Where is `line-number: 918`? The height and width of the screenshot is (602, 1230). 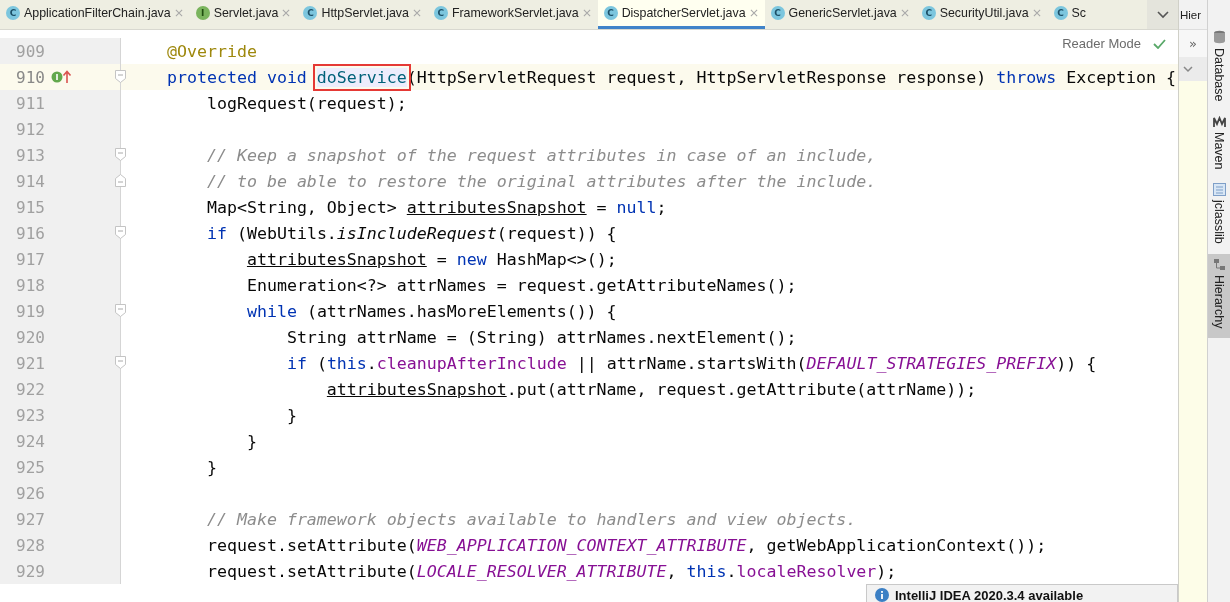
line-number: 918 is located at coordinates (30, 285).